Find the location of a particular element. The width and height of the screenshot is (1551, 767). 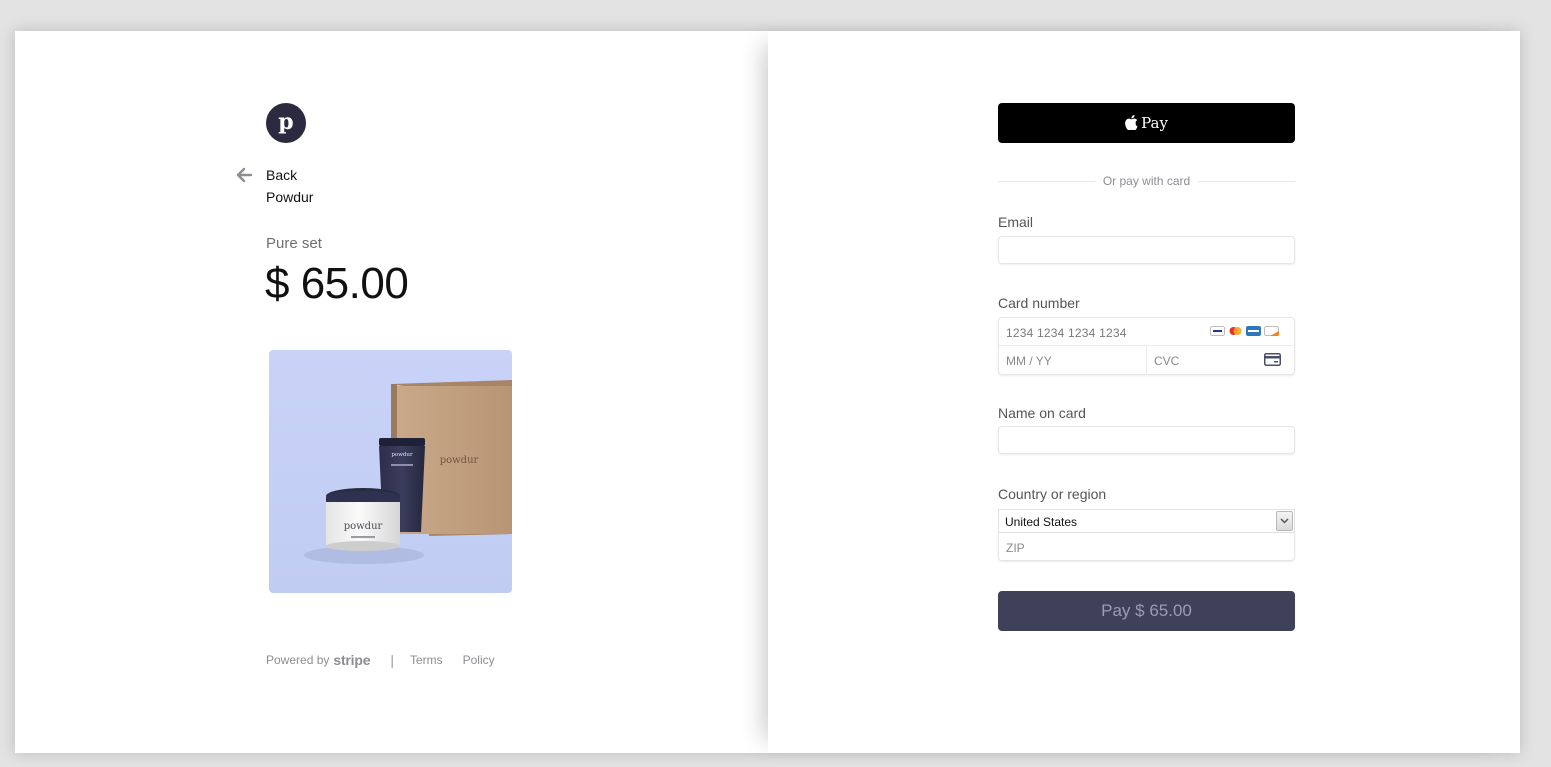

pay-divider: Or pay with card is located at coordinates (1146, 181).